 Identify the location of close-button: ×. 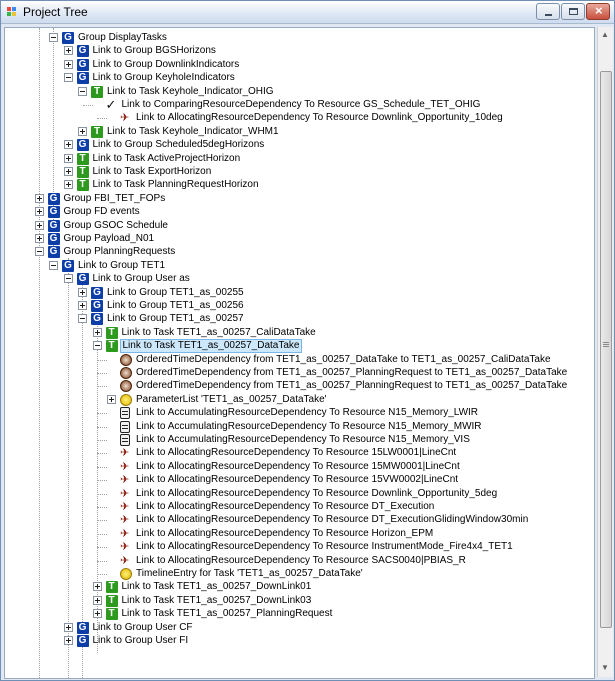
(598, 11).